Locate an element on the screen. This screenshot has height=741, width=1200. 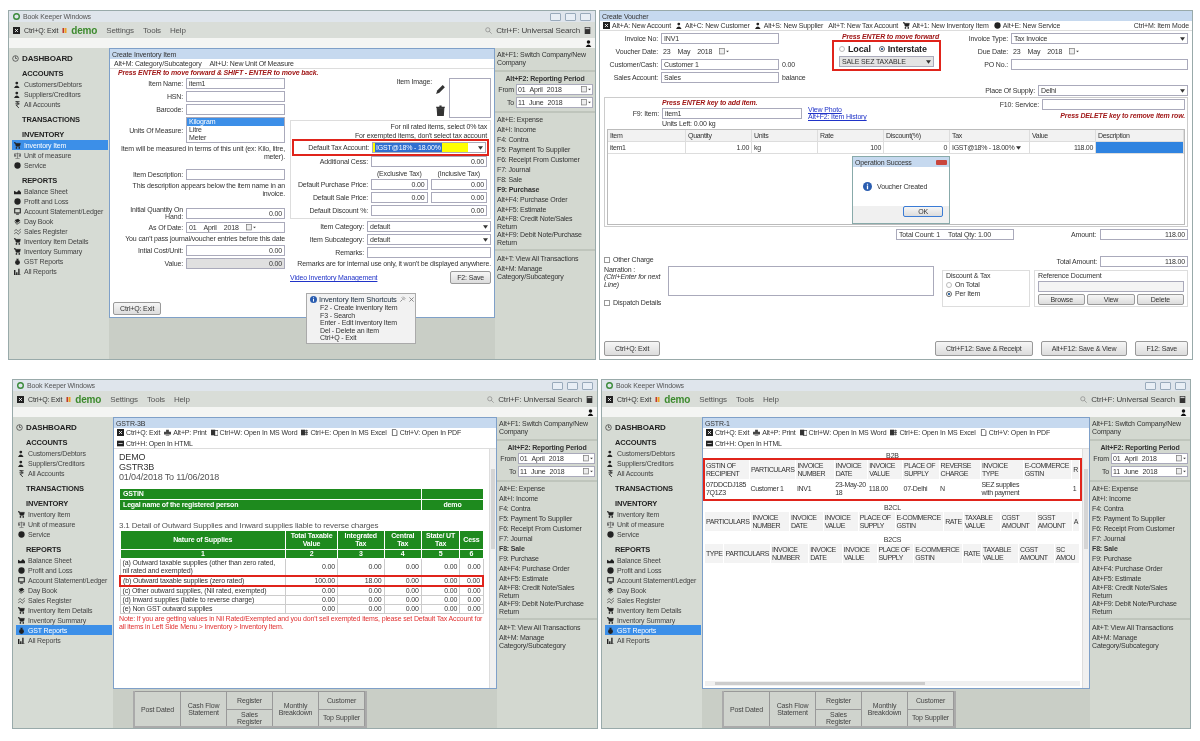
report-heading: GSTR3B is located at coordinates (137, 467).